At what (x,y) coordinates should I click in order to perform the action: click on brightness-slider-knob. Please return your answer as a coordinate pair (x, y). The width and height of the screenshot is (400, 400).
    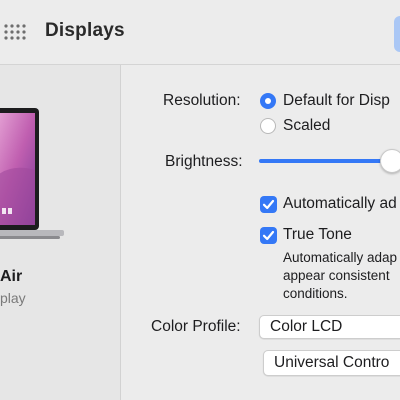
    Looking at the image, I should click on (390, 161).